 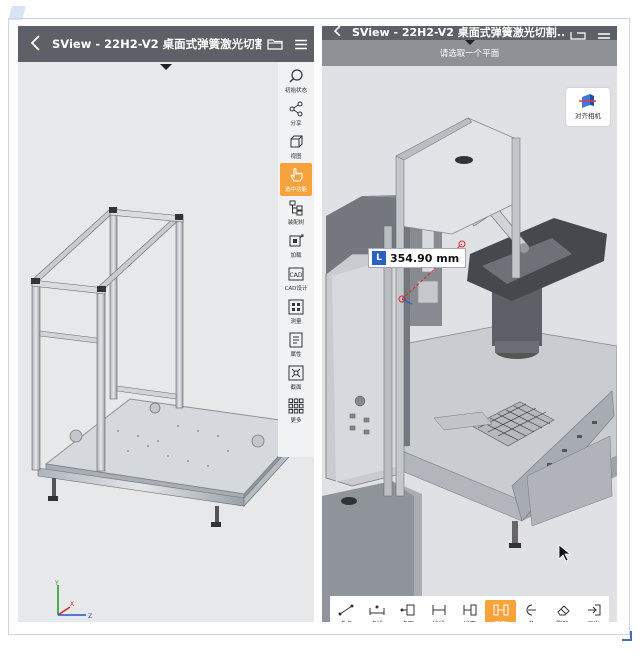 What do you see at coordinates (458, 32) in the screenshot?
I see `document-title-right: SView - 22H2-V2 桌面式弹簧激光切割..` at bounding box center [458, 32].